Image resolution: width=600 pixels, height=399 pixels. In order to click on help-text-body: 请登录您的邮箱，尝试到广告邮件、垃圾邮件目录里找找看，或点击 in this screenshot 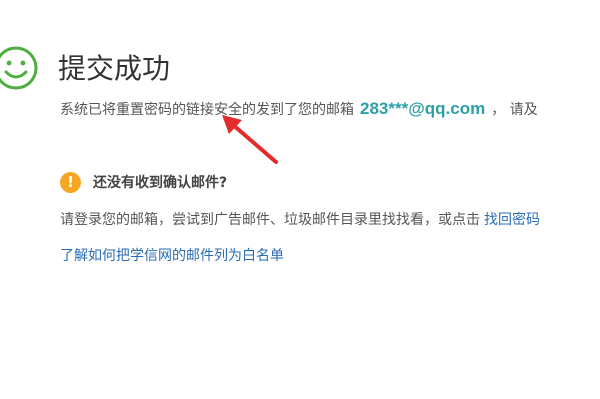, I will do `click(270, 220)`.